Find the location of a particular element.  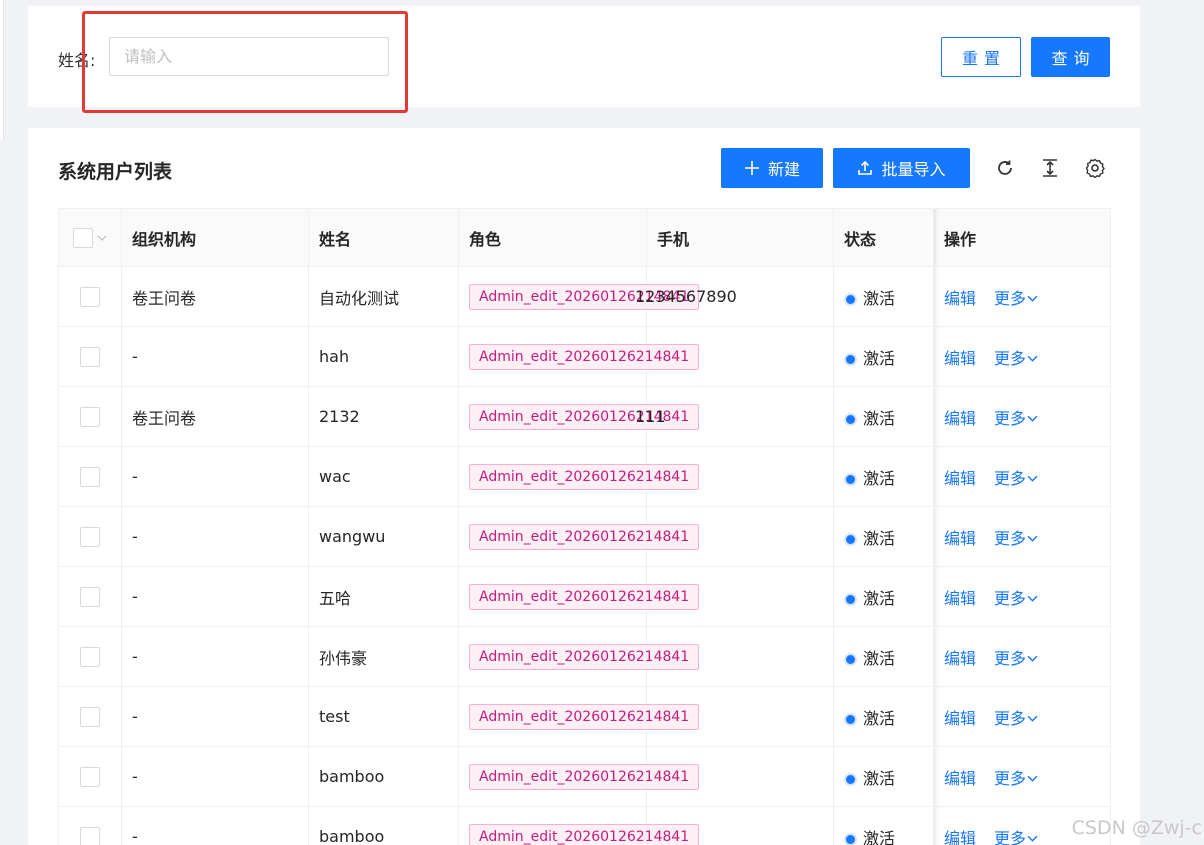

header-org: 组织机构 is located at coordinates (215, 237).